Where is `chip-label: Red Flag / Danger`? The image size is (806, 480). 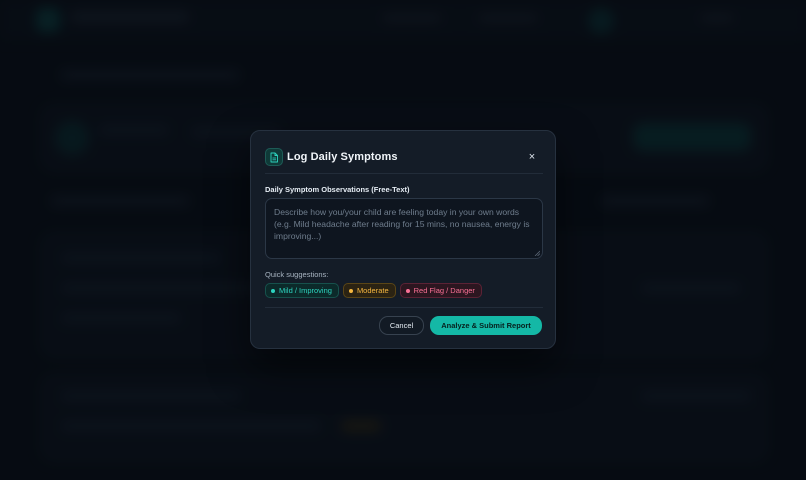 chip-label: Red Flag / Danger is located at coordinates (444, 290).